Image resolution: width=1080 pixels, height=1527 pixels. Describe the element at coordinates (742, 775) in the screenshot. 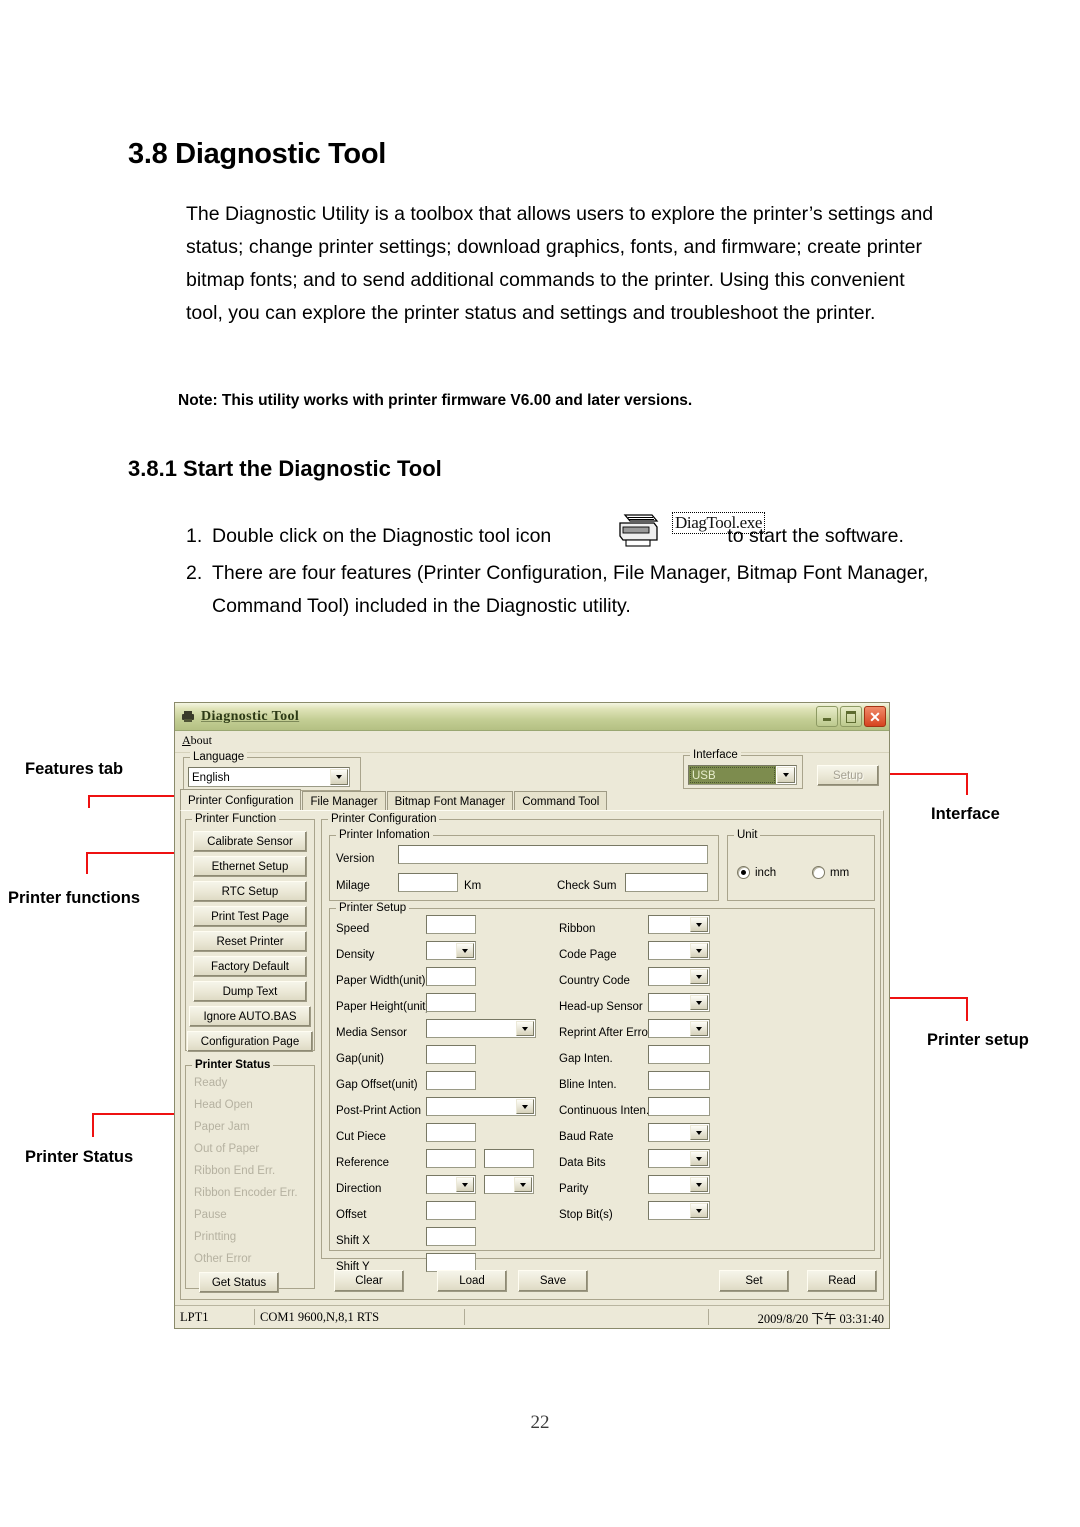

I see `interface-select: USB` at that location.